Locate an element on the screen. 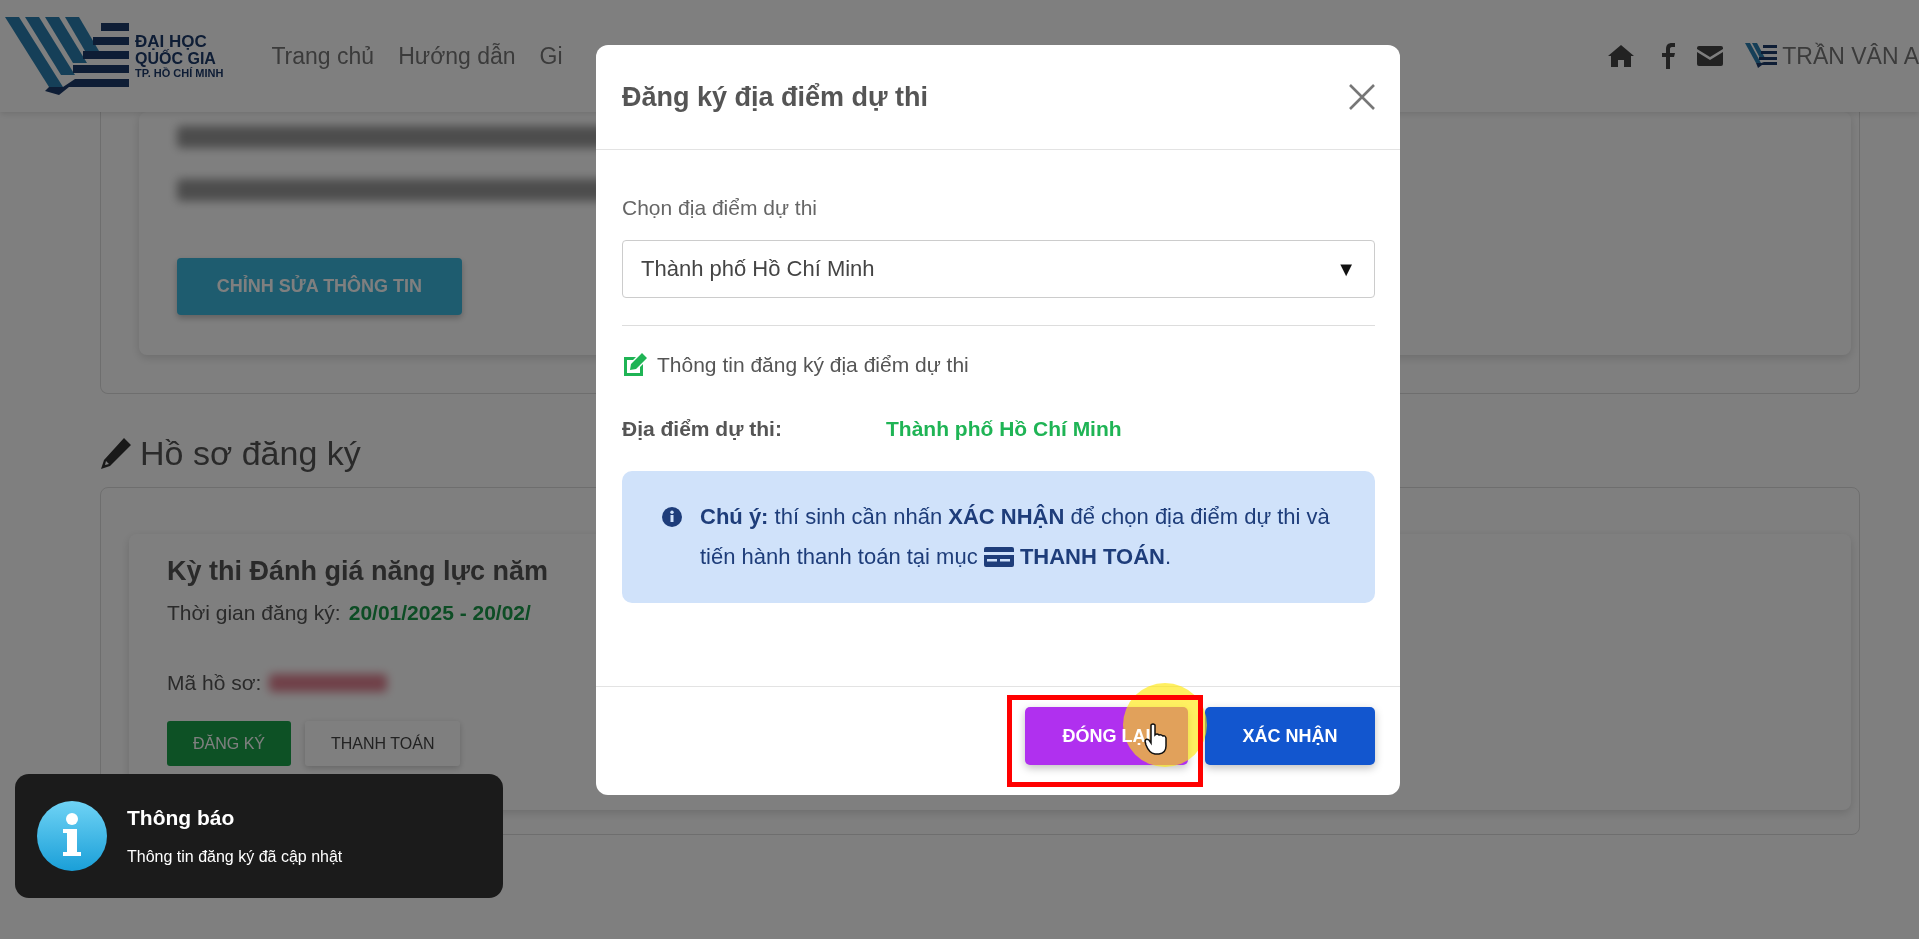  register-button: ĐĂNG KÝ is located at coordinates (229, 743).